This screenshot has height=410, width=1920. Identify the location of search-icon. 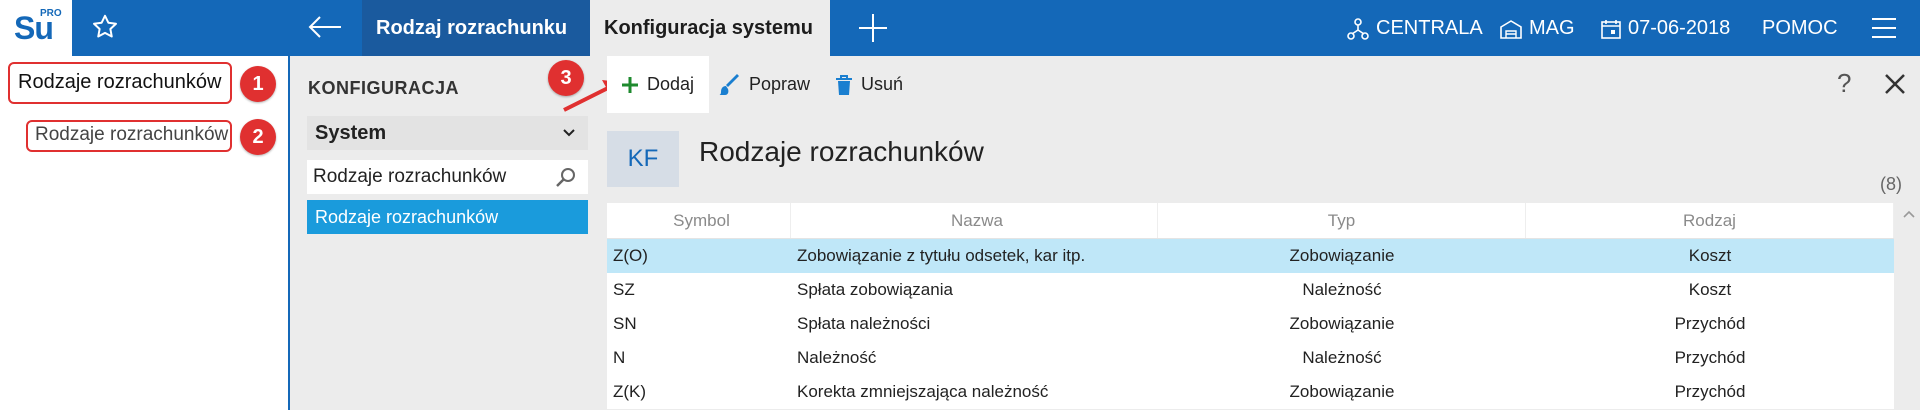
(566, 178).